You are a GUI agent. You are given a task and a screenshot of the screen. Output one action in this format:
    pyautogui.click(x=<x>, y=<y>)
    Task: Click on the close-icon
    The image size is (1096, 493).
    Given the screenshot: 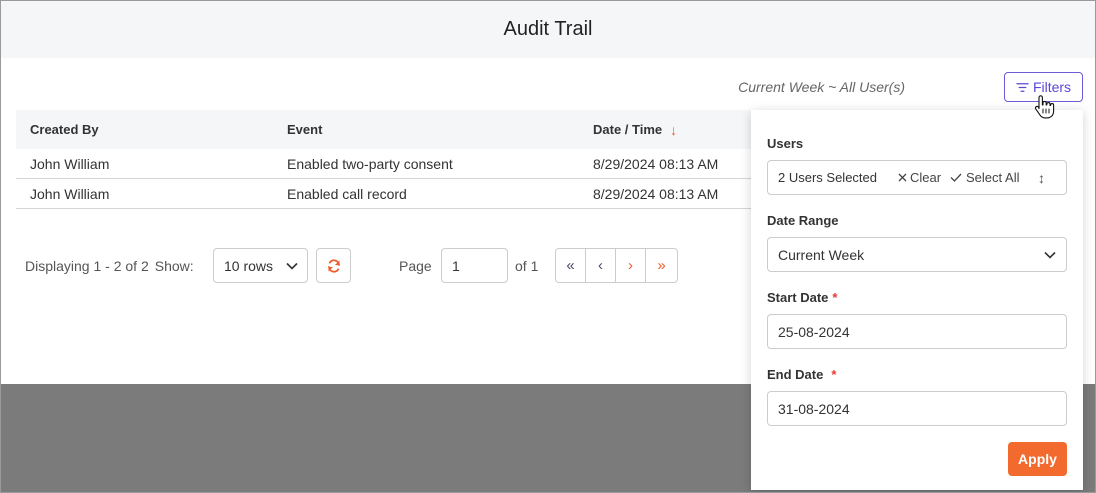 What is the action you would take?
    pyautogui.click(x=902, y=177)
    